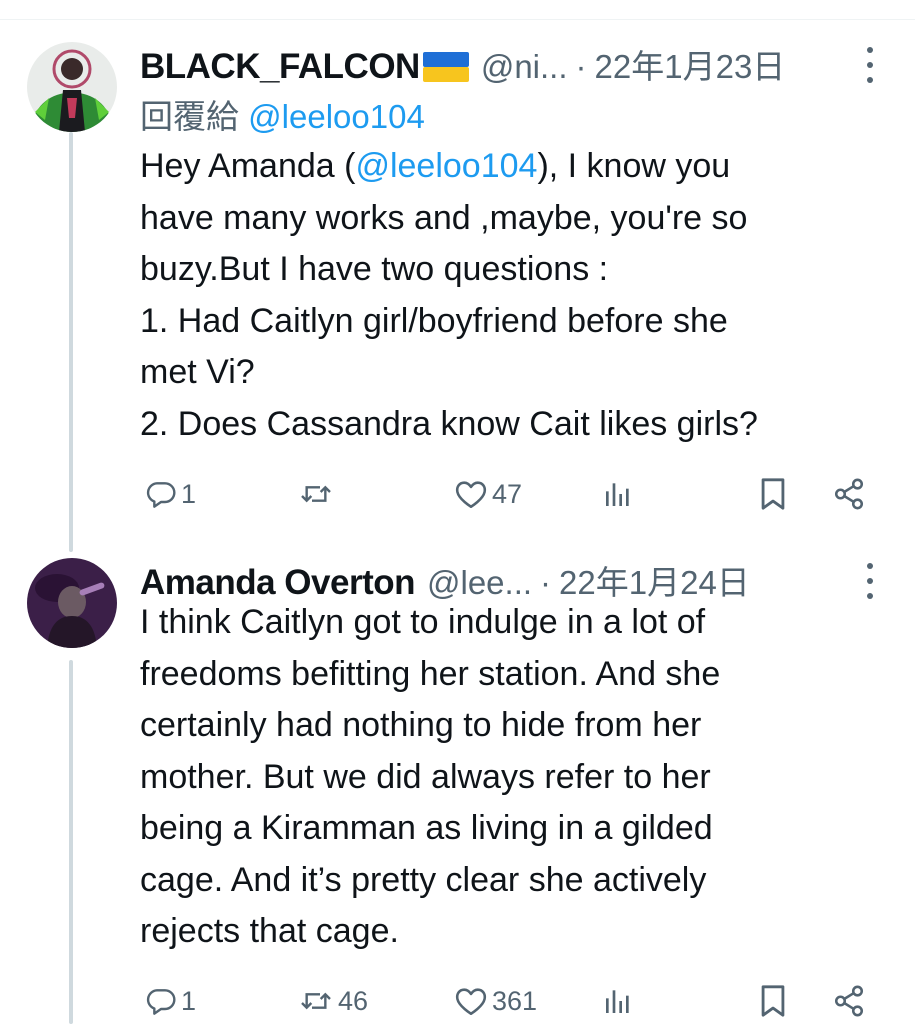  What do you see at coordinates (72, 87) in the screenshot?
I see `avatar-black-falcon` at bounding box center [72, 87].